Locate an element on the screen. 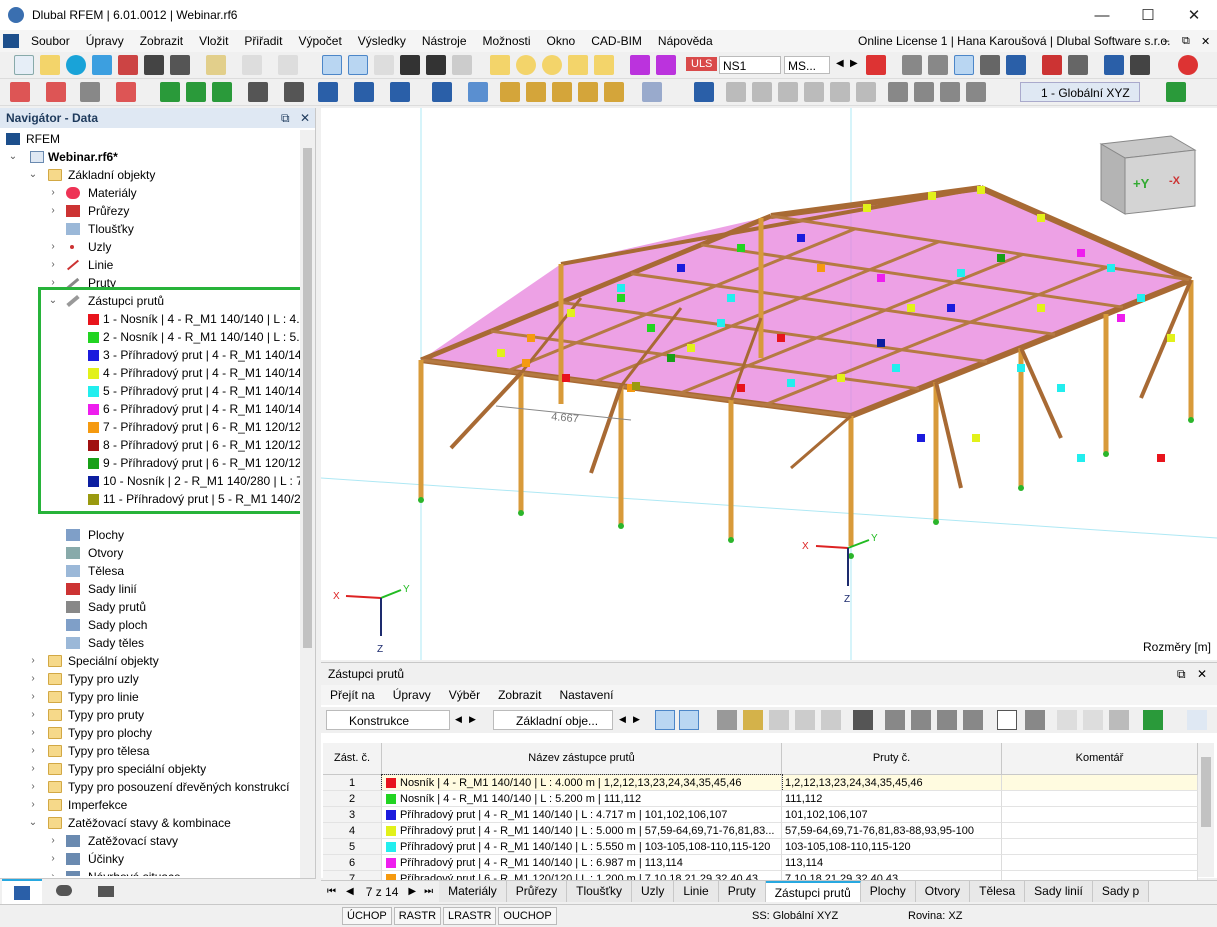  fx-bold-icon is located at coordinates (1119, 720).